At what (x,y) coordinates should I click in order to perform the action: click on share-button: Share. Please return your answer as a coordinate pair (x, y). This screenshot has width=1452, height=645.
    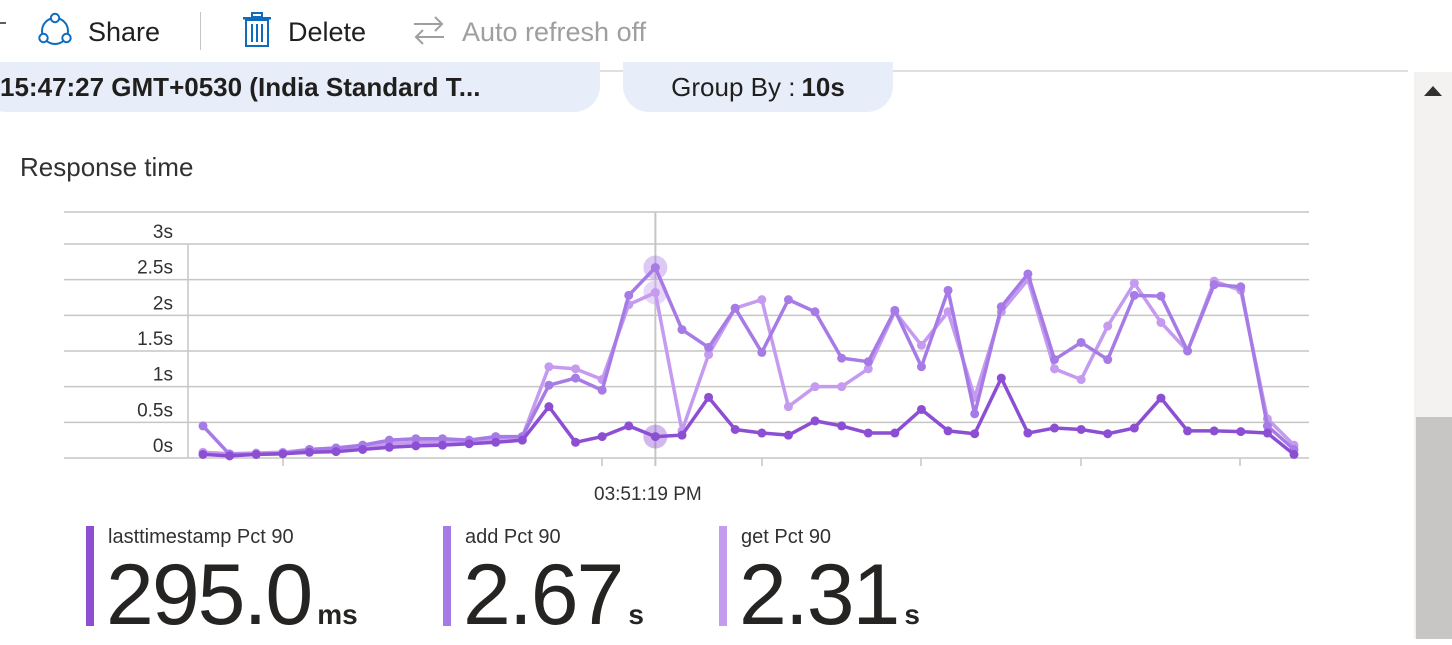
    Looking at the image, I should click on (98, 32).